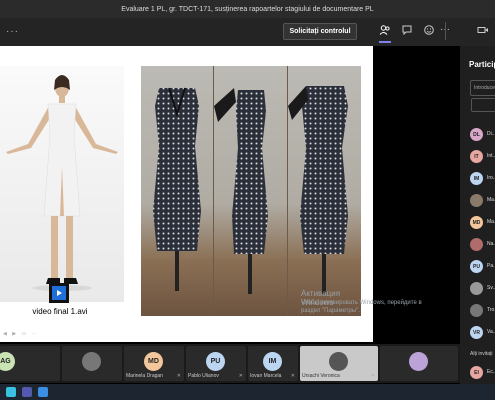  Describe the element at coordinates (429, 30) in the screenshot. I see `reactions-icon` at that location.